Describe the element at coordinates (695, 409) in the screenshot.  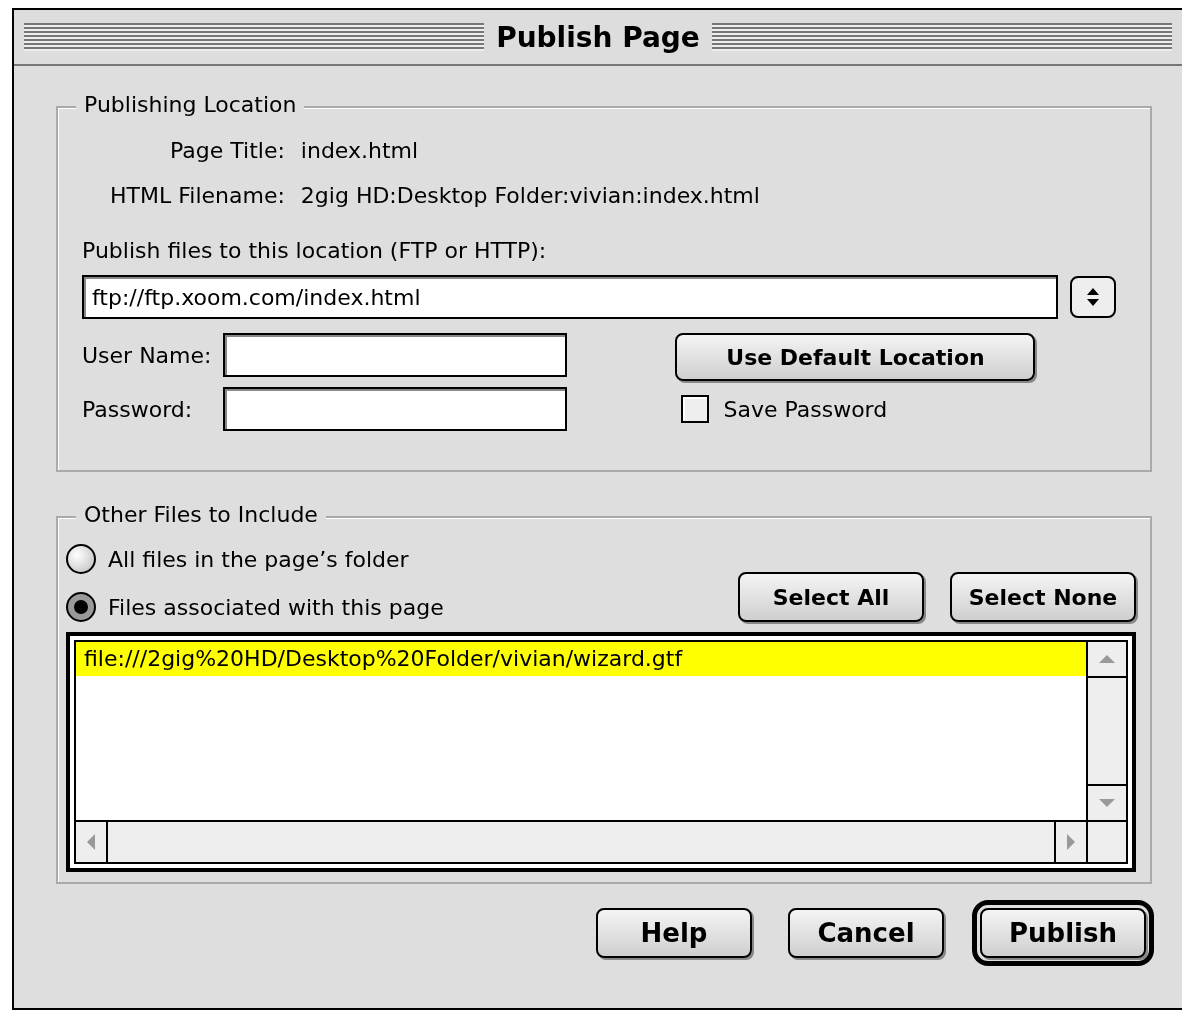
I see `checkbox` at that location.